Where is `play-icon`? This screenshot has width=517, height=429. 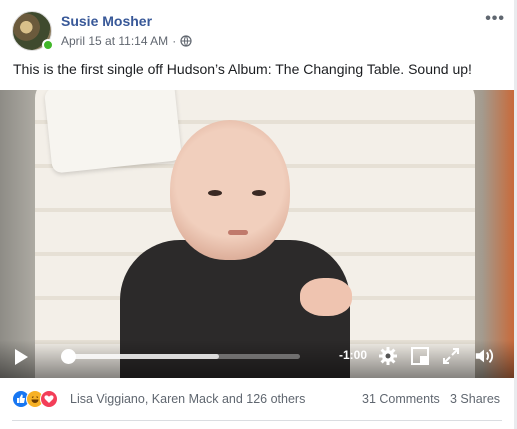
play-icon is located at coordinates (21, 357).